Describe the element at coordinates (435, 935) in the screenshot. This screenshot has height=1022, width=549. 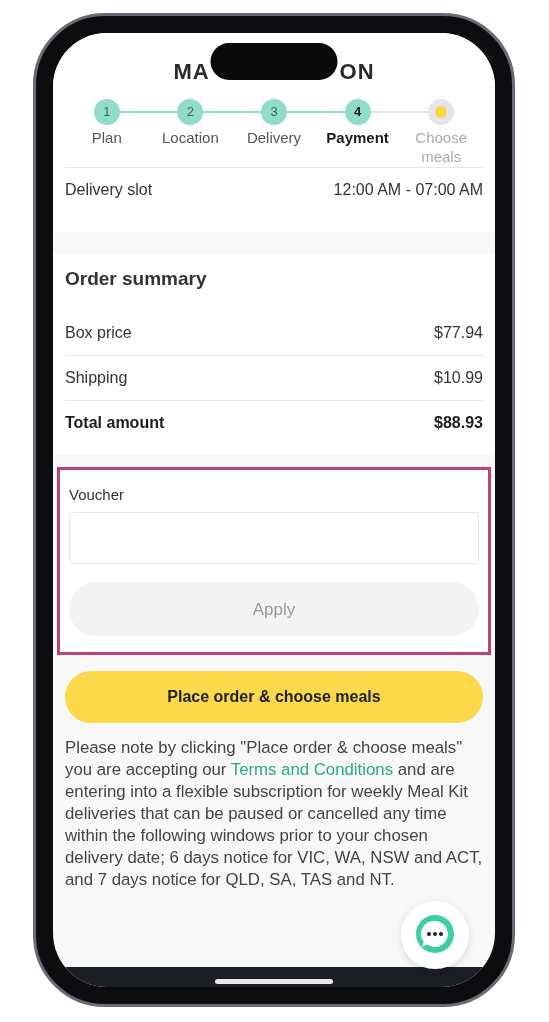
I see `chat-button` at that location.